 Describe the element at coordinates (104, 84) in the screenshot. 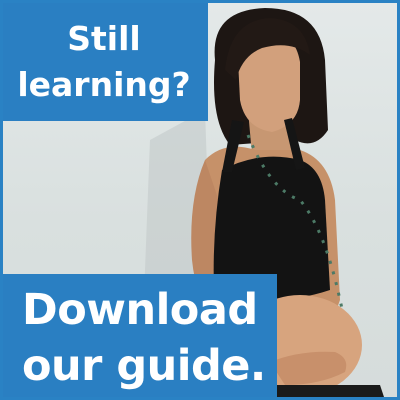

I see `headline-line-2: learning?` at that location.